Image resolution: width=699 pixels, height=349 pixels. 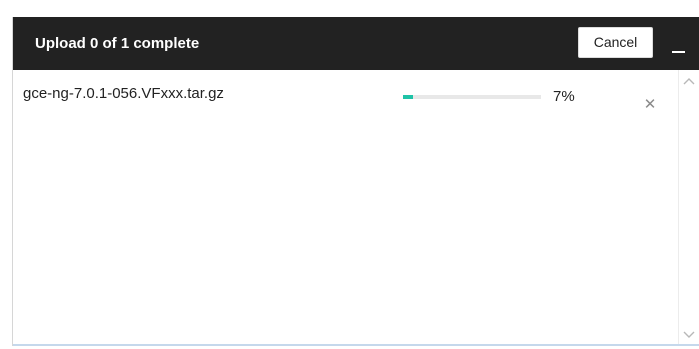 What do you see at coordinates (472, 97) in the screenshot?
I see `upload-progress-bar` at bounding box center [472, 97].